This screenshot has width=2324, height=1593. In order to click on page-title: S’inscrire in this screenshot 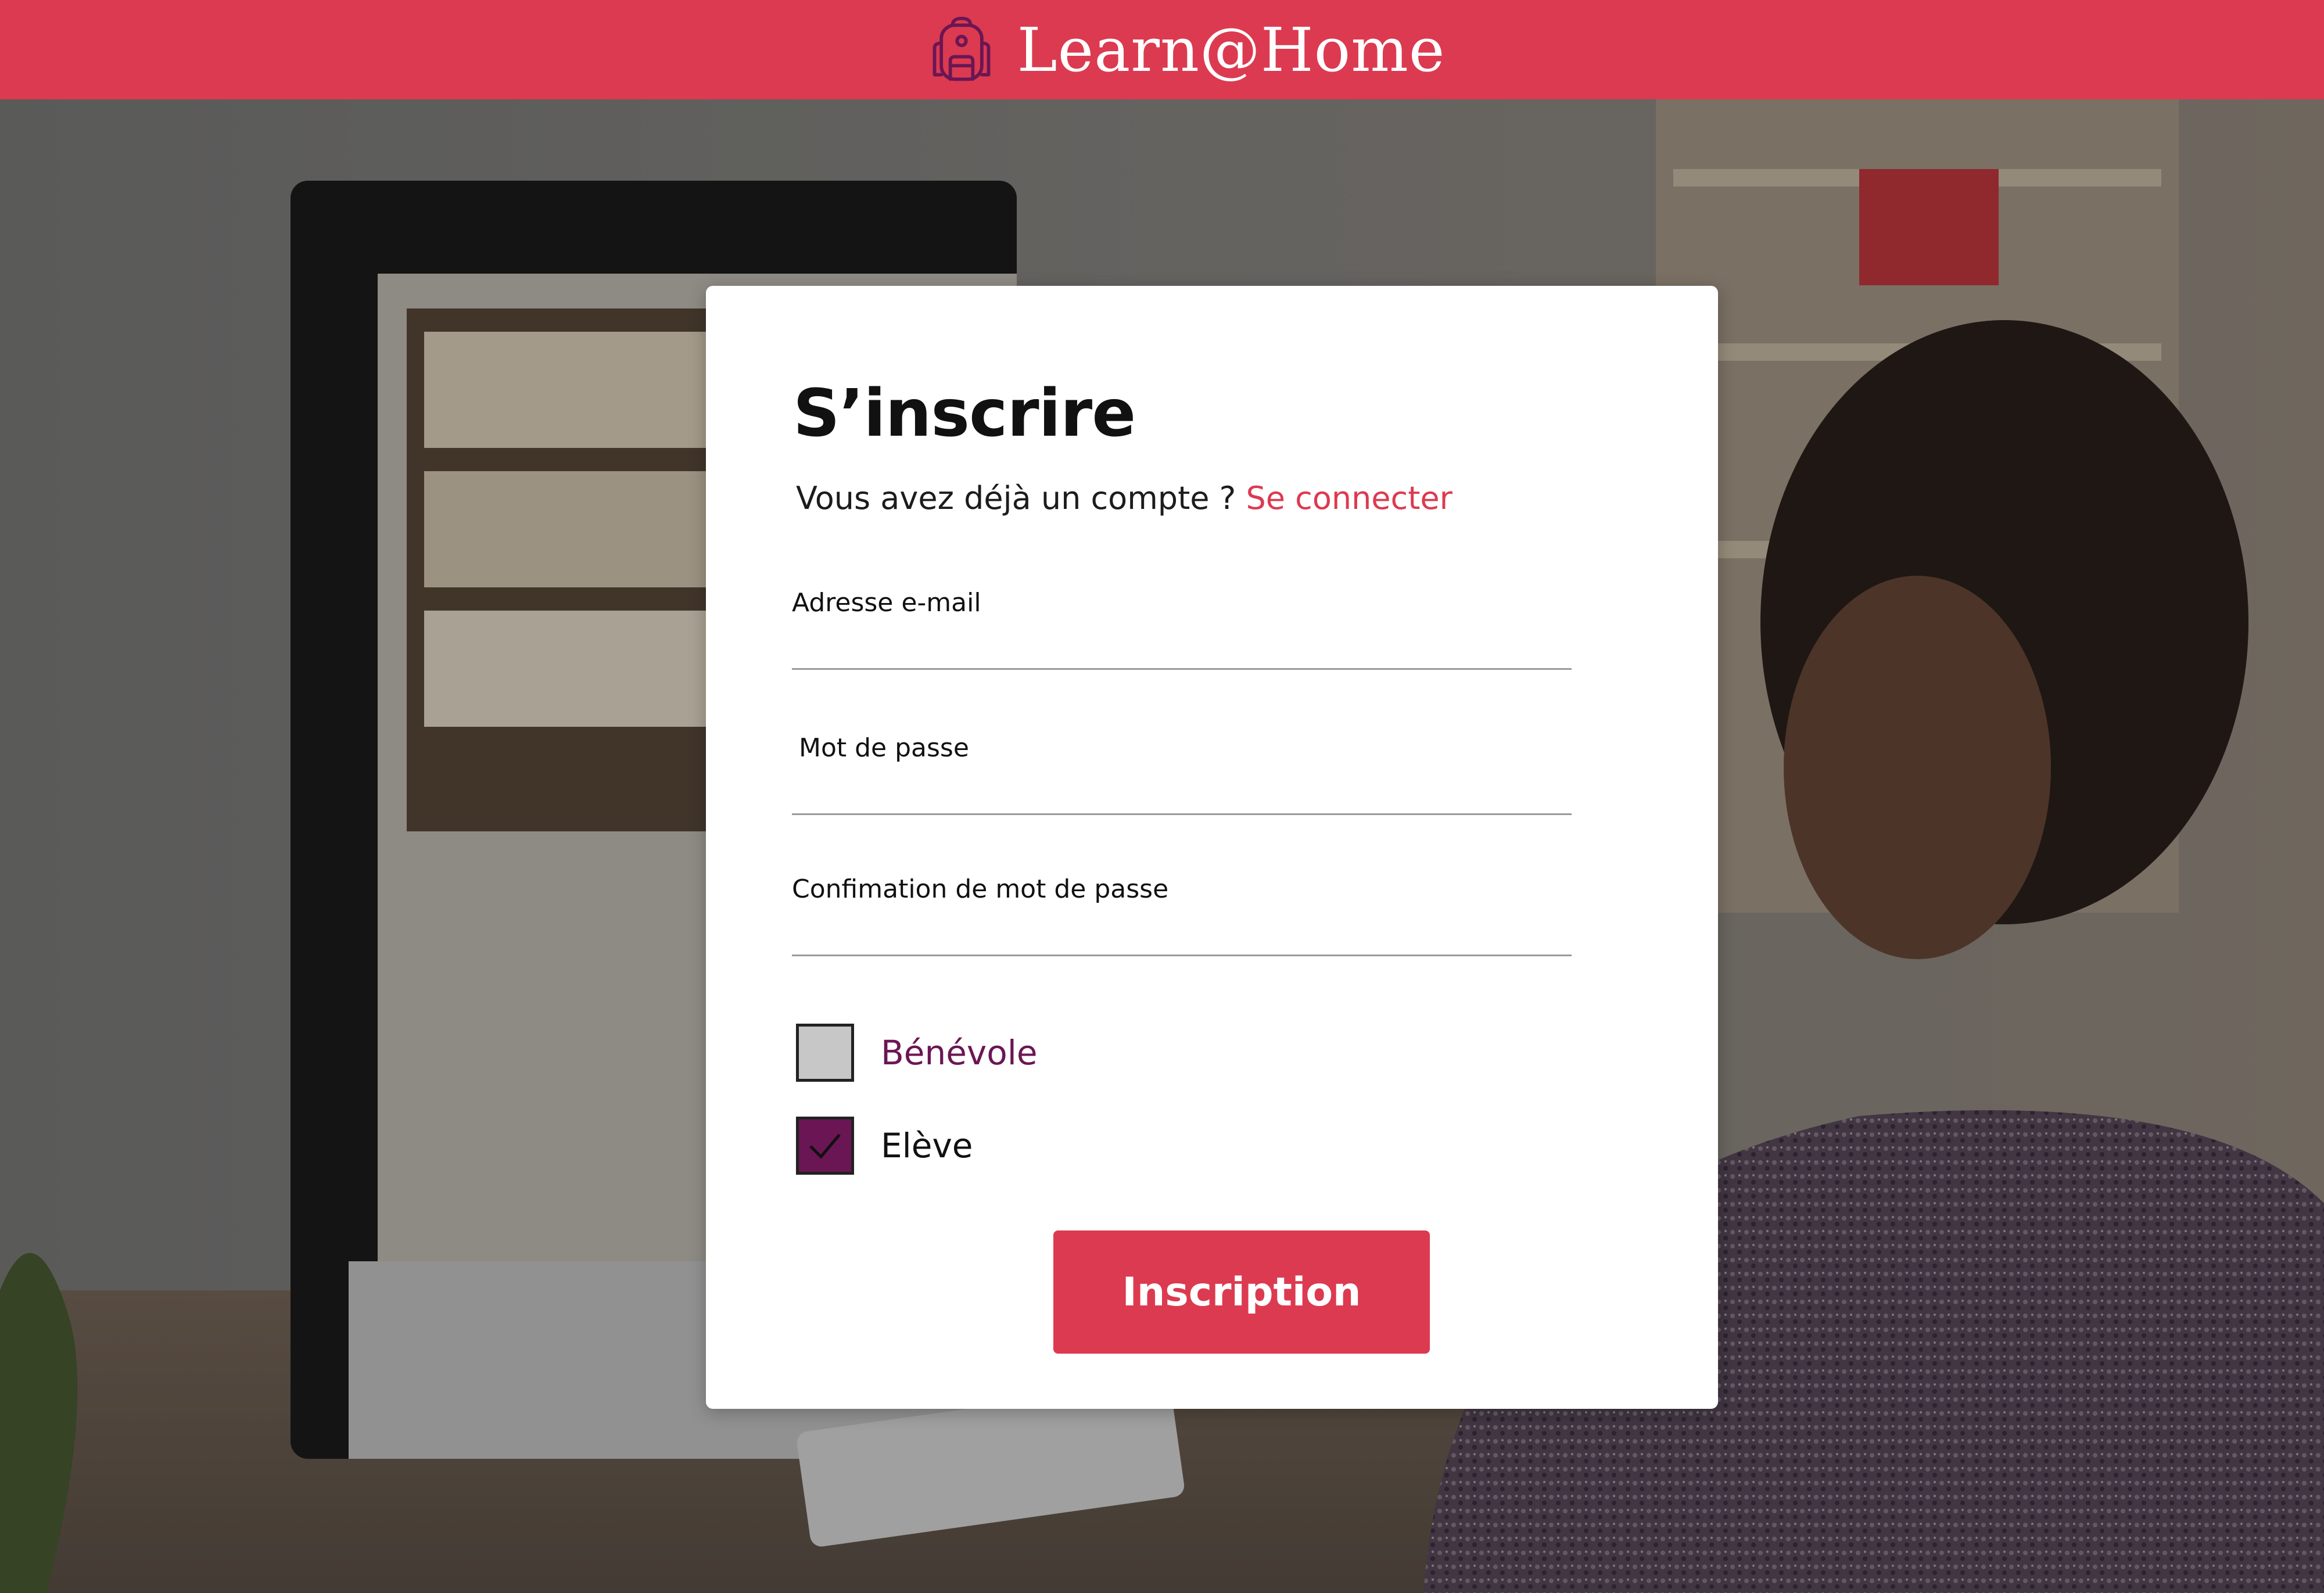, I will do `click(964, 413)`.